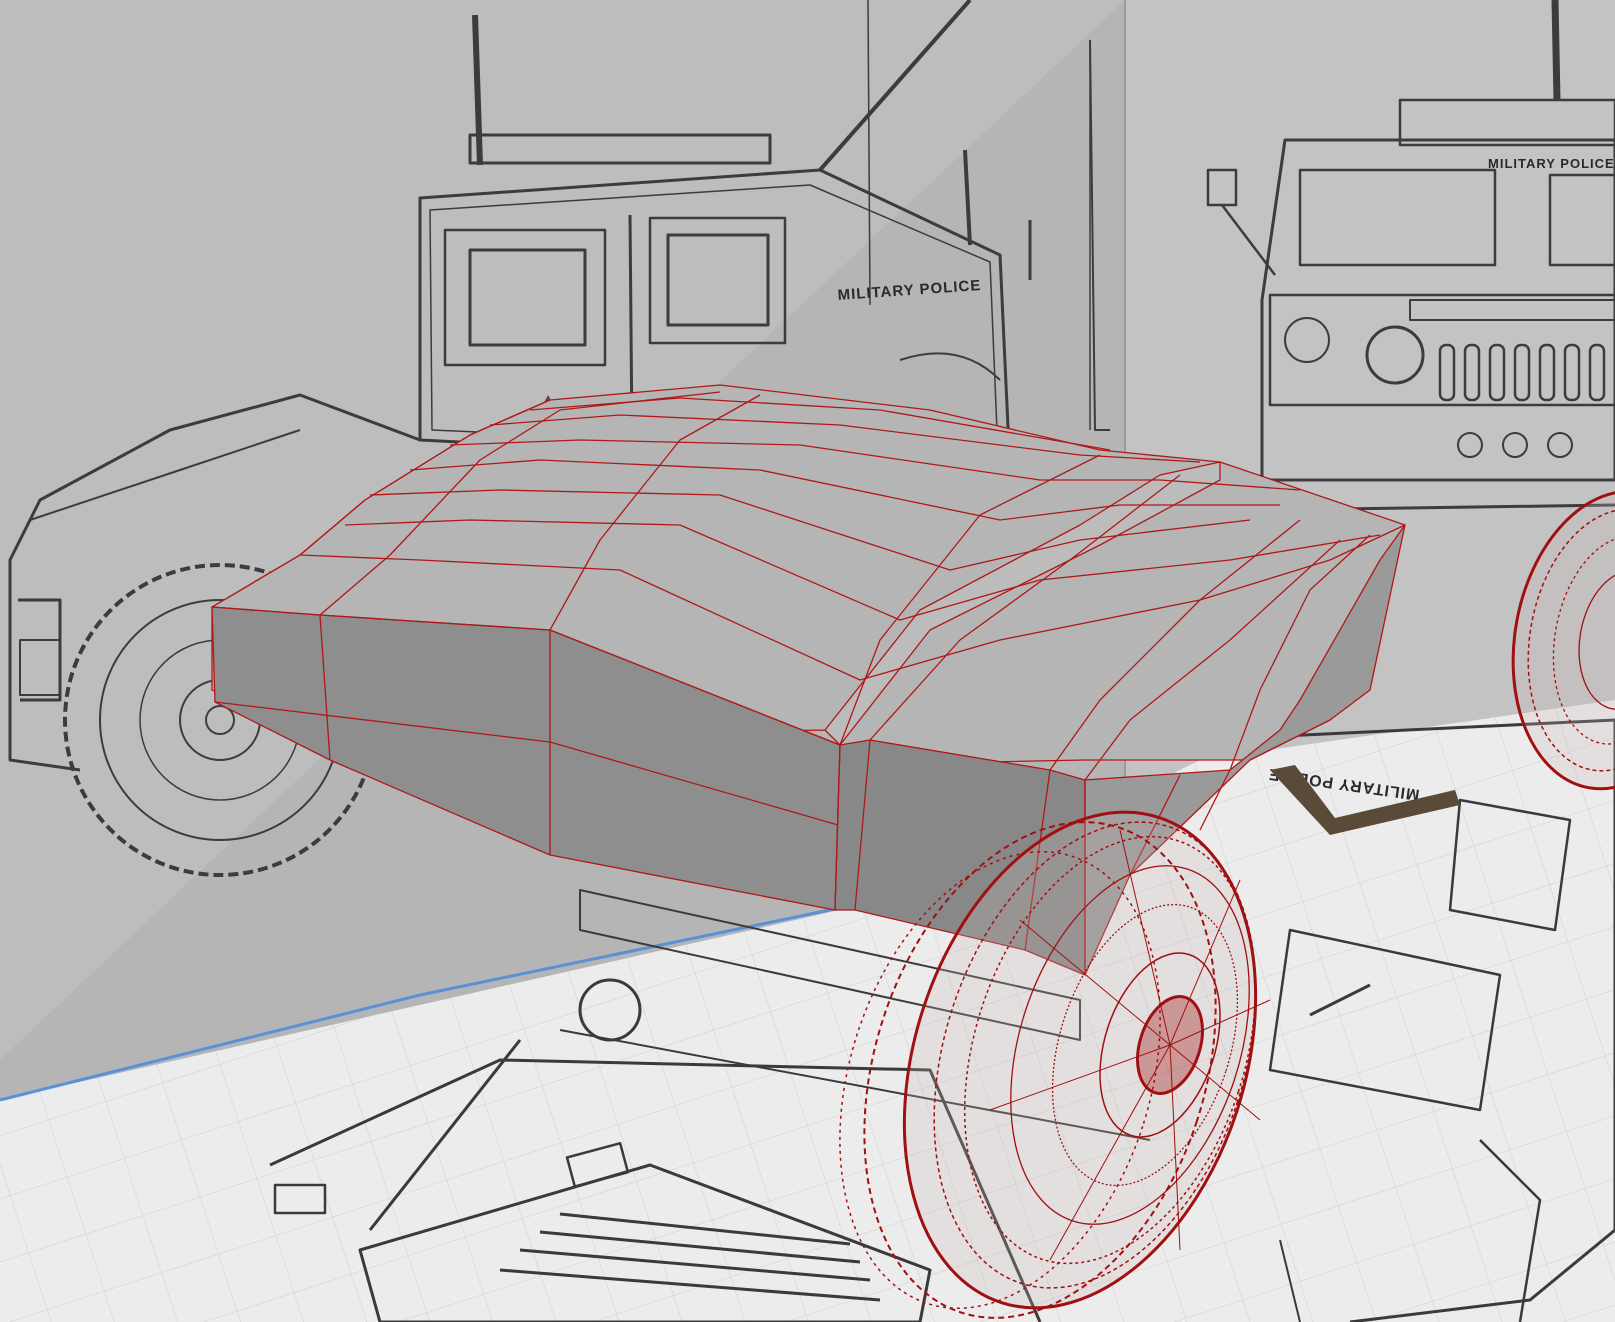 The width and height of the screenshot is (1615, 1322). Describe the element at coordinates (1551, 163) in the screenshot. I see `front-view-label: MILITARY POLICE` at that location.